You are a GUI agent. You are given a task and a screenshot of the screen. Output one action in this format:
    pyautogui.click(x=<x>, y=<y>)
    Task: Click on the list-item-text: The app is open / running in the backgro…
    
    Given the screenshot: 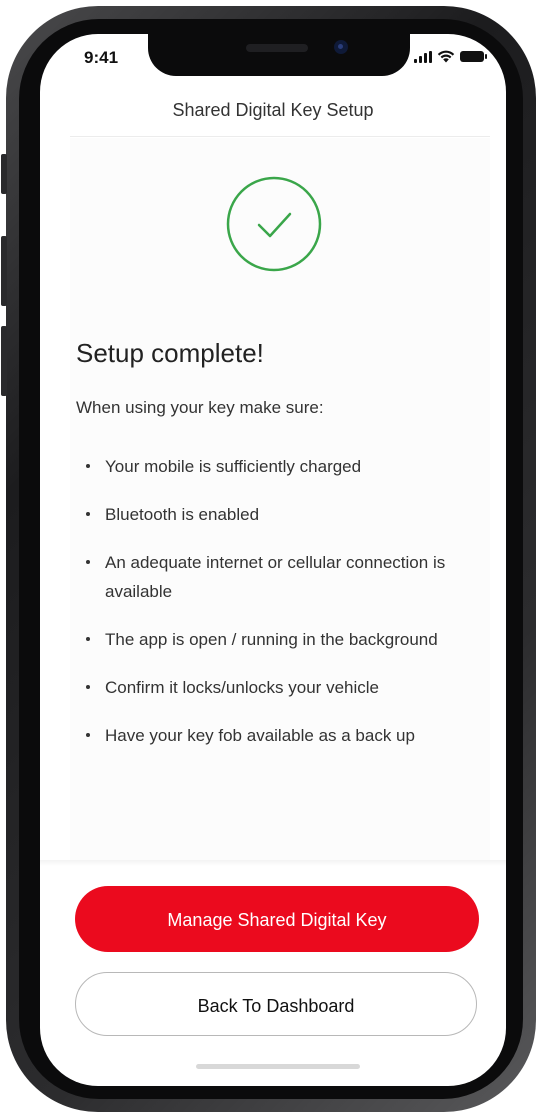 What is the action you would take?
    pyautogui.click(x=271, y=639)
    